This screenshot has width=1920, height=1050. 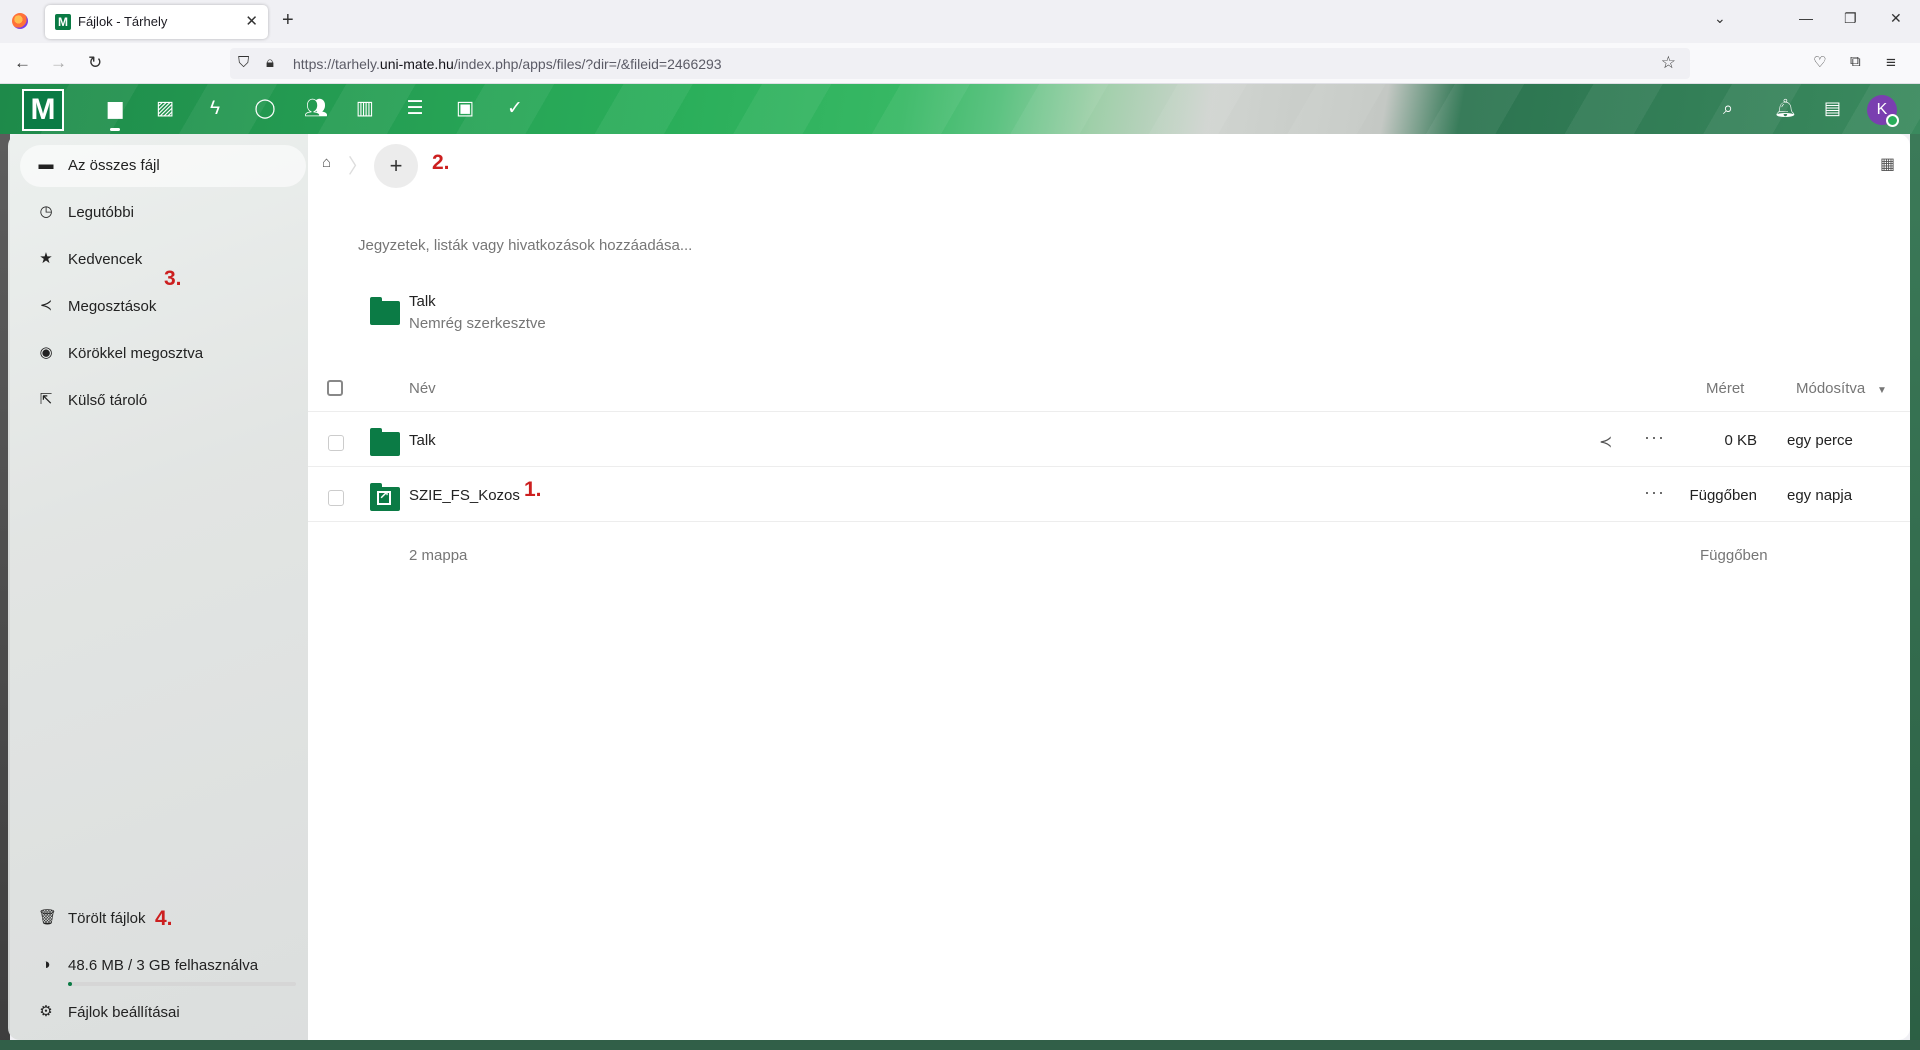 What do you see at coordinates (365, 109) in the screenshot?
I see `analytics-icon: ▥` at bounding box center [365, 109].